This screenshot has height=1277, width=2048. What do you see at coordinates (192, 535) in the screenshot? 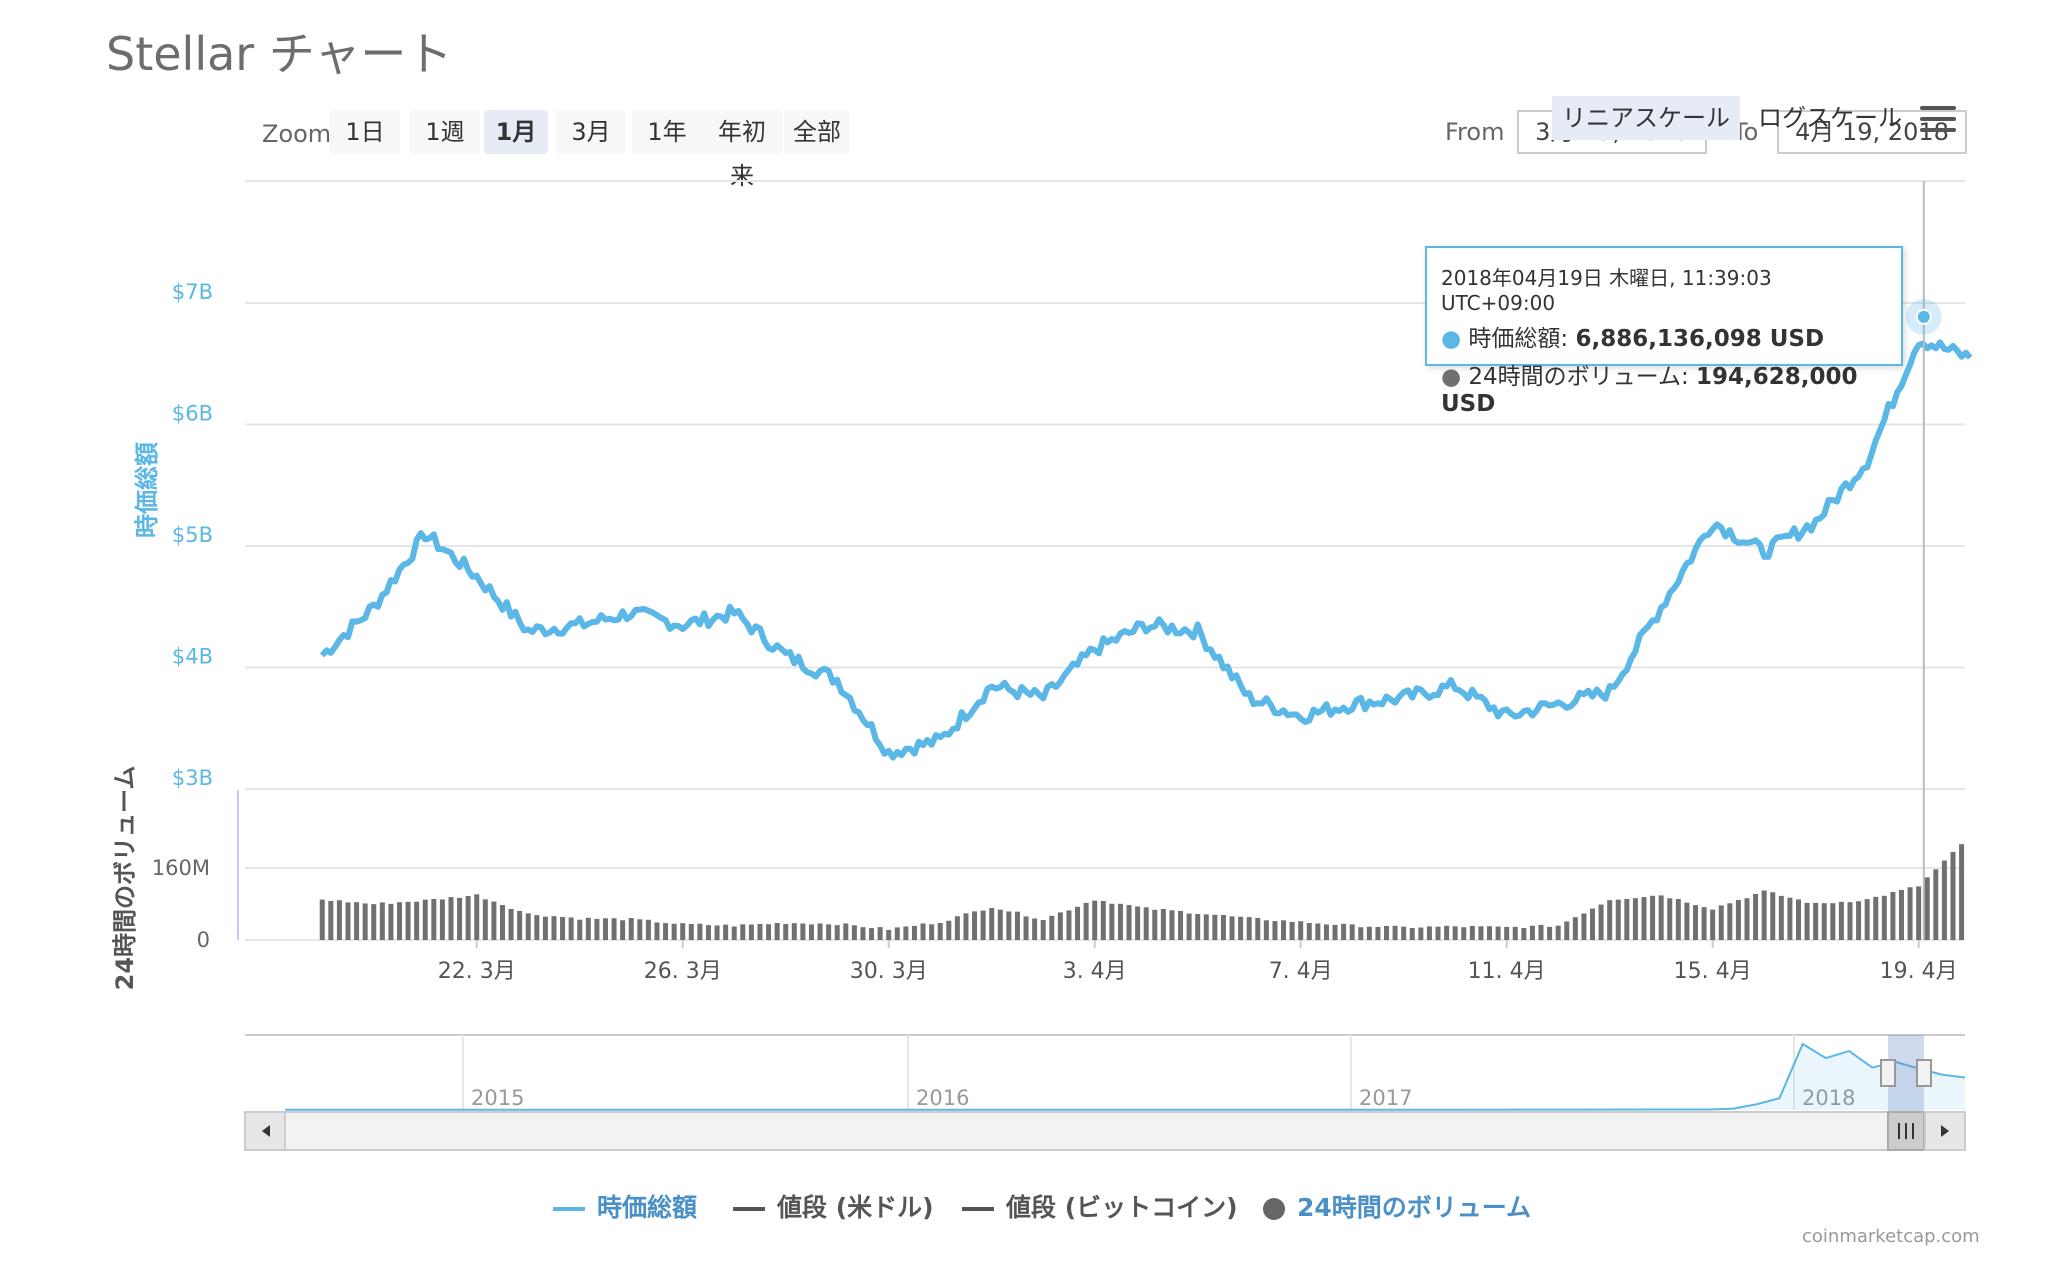
I see `mcap-tick-label: $5B` at bounding box center [192, 535].